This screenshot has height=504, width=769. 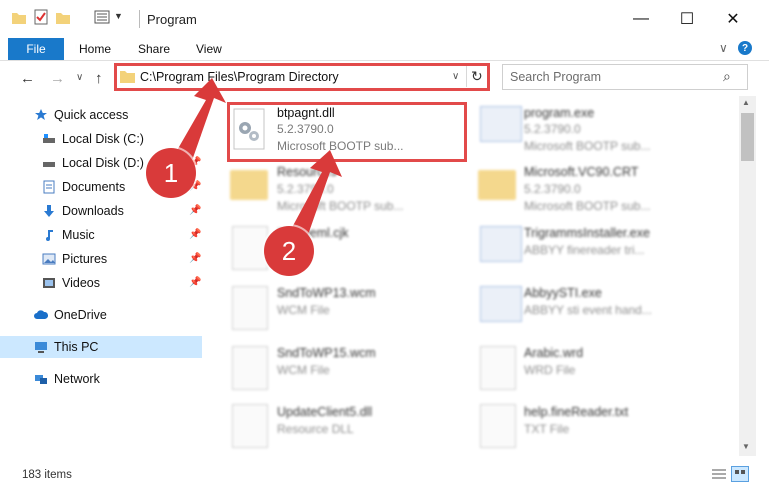 I want to click on item-count: 183 items, so click(x=47, y=475).